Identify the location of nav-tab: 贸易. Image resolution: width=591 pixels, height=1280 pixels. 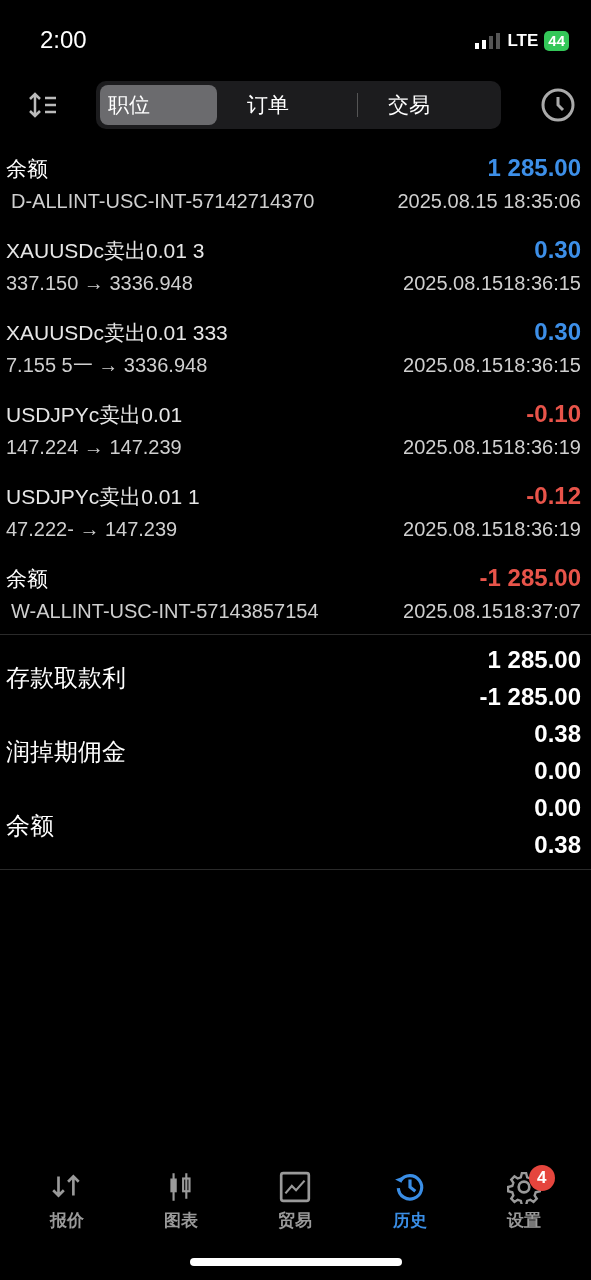
(295, 1201).